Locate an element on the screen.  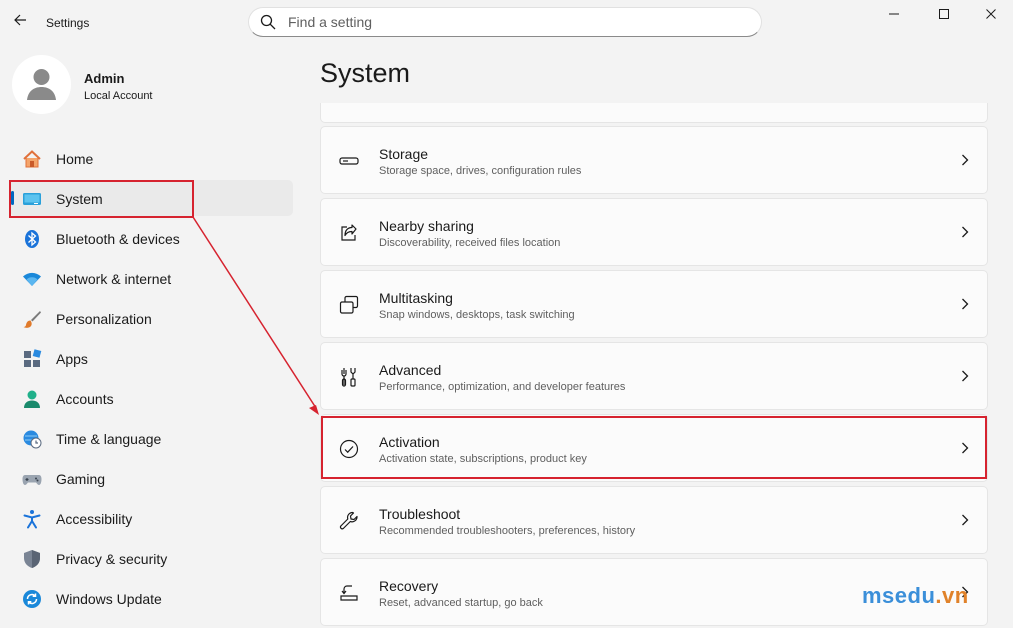
watermark-logo: msedu.vn is located at coordinates (915, 596).